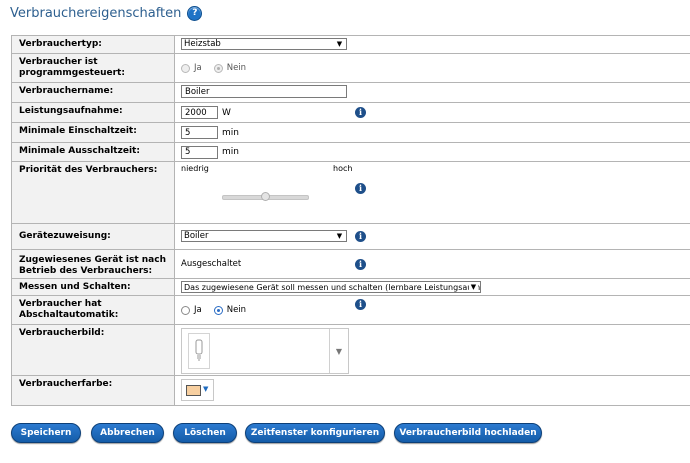  Describe the element at coordinates (93, 350) in the screenshot. I see `label-verbraucherbild: Verbraucherbild:` at that location.